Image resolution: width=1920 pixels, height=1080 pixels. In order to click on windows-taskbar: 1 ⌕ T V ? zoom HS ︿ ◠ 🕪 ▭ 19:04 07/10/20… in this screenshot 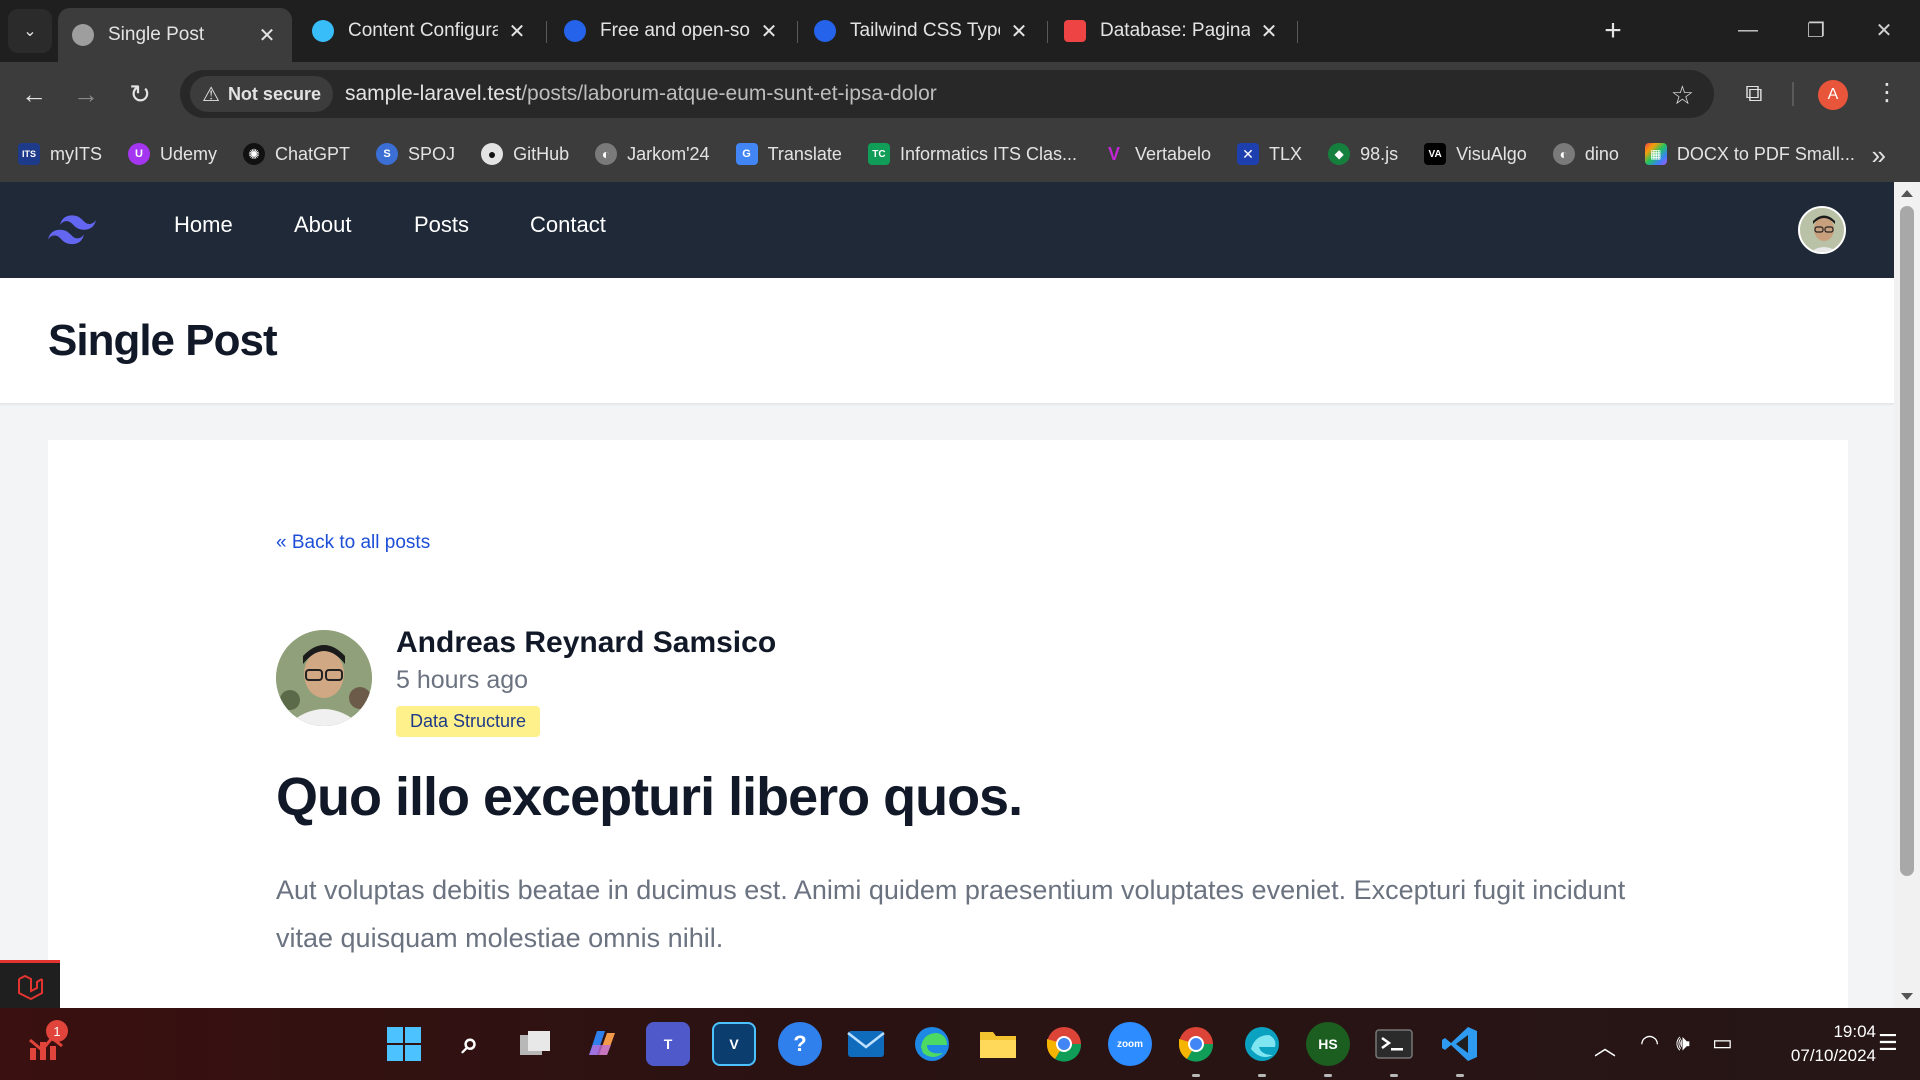, I will do `click(960, 1044)`.